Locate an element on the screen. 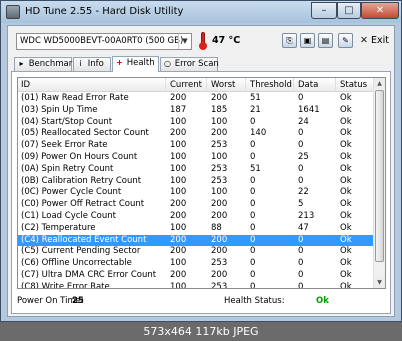 The width and height of the screenshot is (402, 341). cell-worst: 100 is located at coordinates (219, 192).